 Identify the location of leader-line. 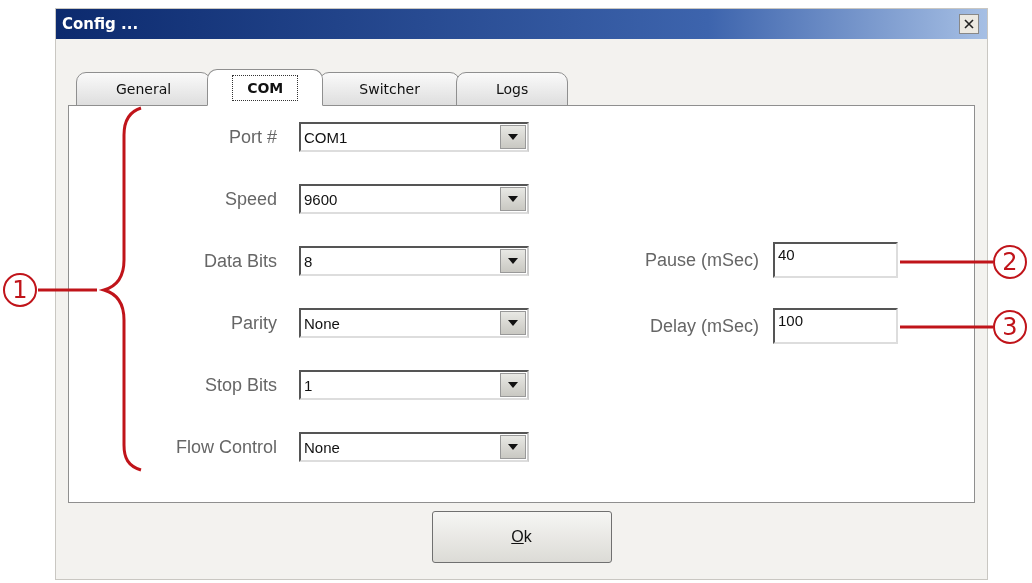
(67, 290).